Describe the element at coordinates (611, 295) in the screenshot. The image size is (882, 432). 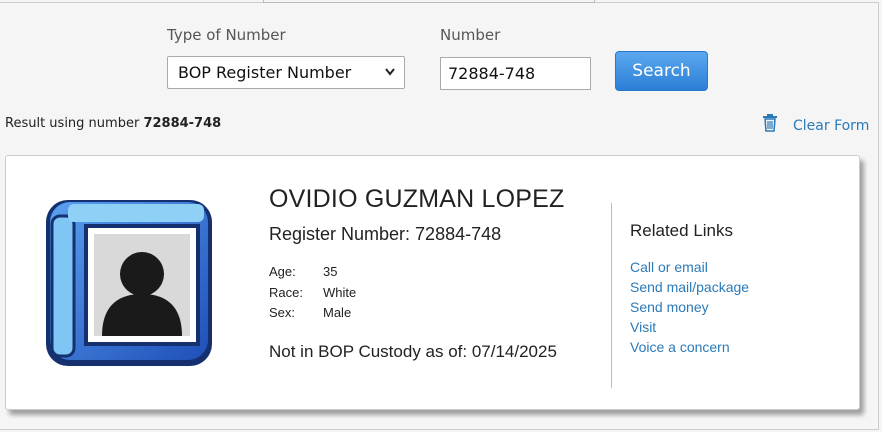
I see `card-divider` at that location.